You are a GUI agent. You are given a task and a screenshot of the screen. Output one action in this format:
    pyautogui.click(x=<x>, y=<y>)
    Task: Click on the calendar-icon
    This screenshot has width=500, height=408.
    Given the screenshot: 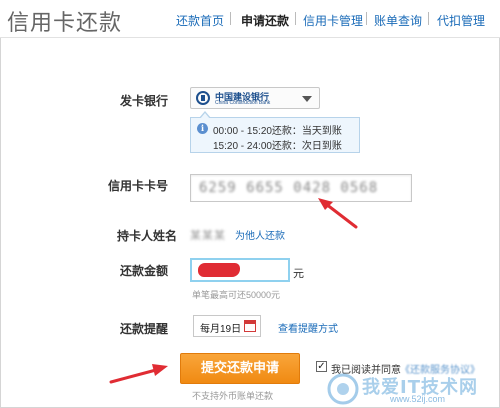 What is the action you would take?
    pyautogui.click(x=250, y=326)
    